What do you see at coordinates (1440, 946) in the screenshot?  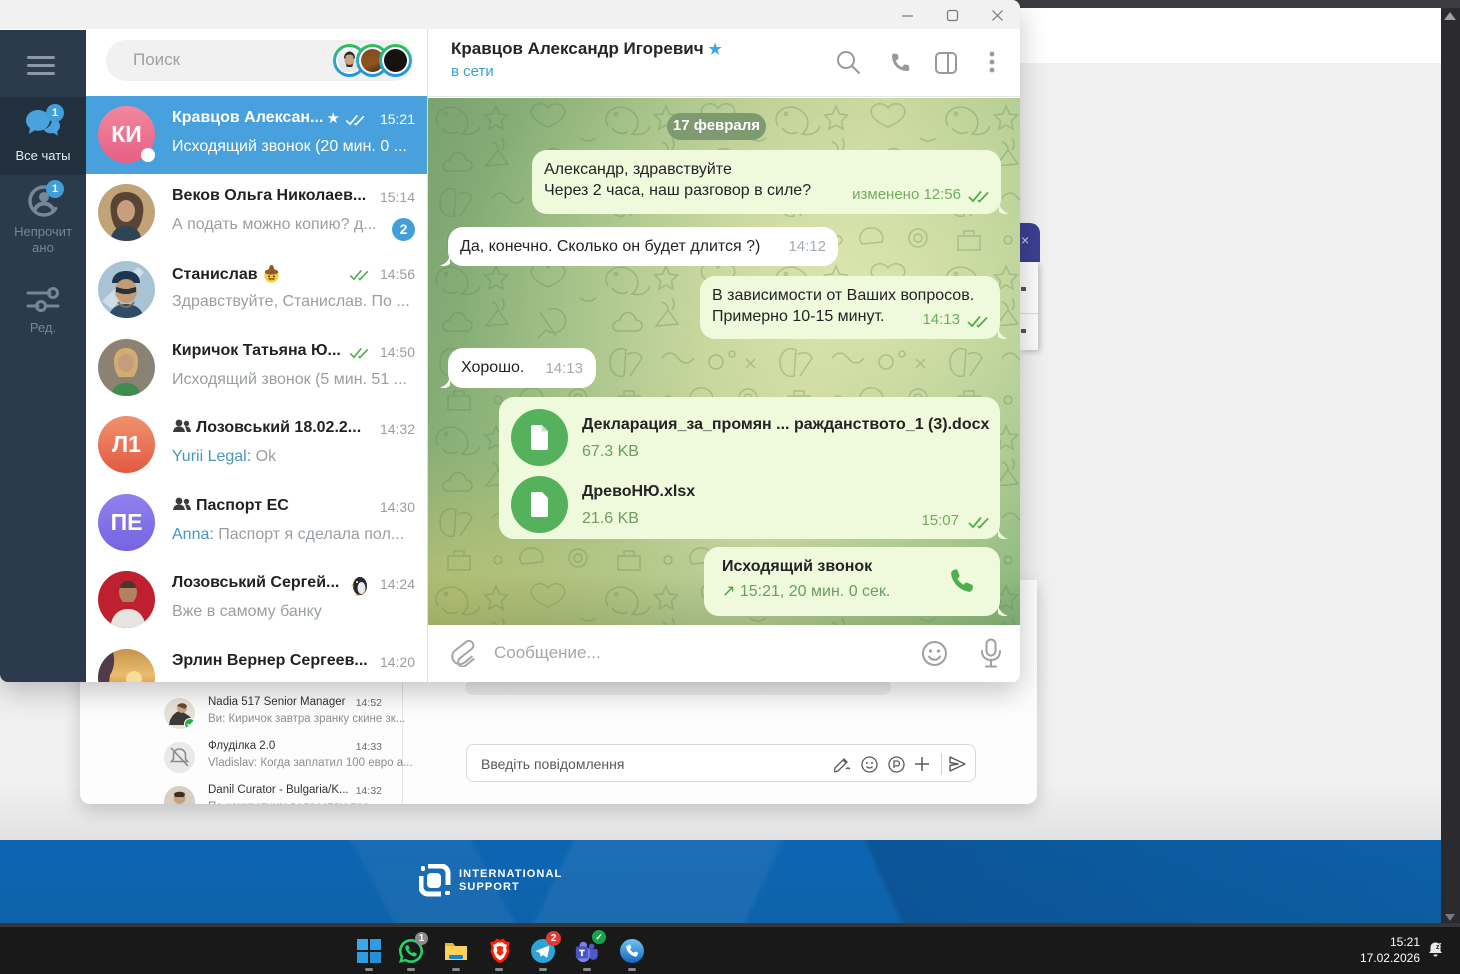 I see `svg-text: z` at bounding box center [1440, 946].